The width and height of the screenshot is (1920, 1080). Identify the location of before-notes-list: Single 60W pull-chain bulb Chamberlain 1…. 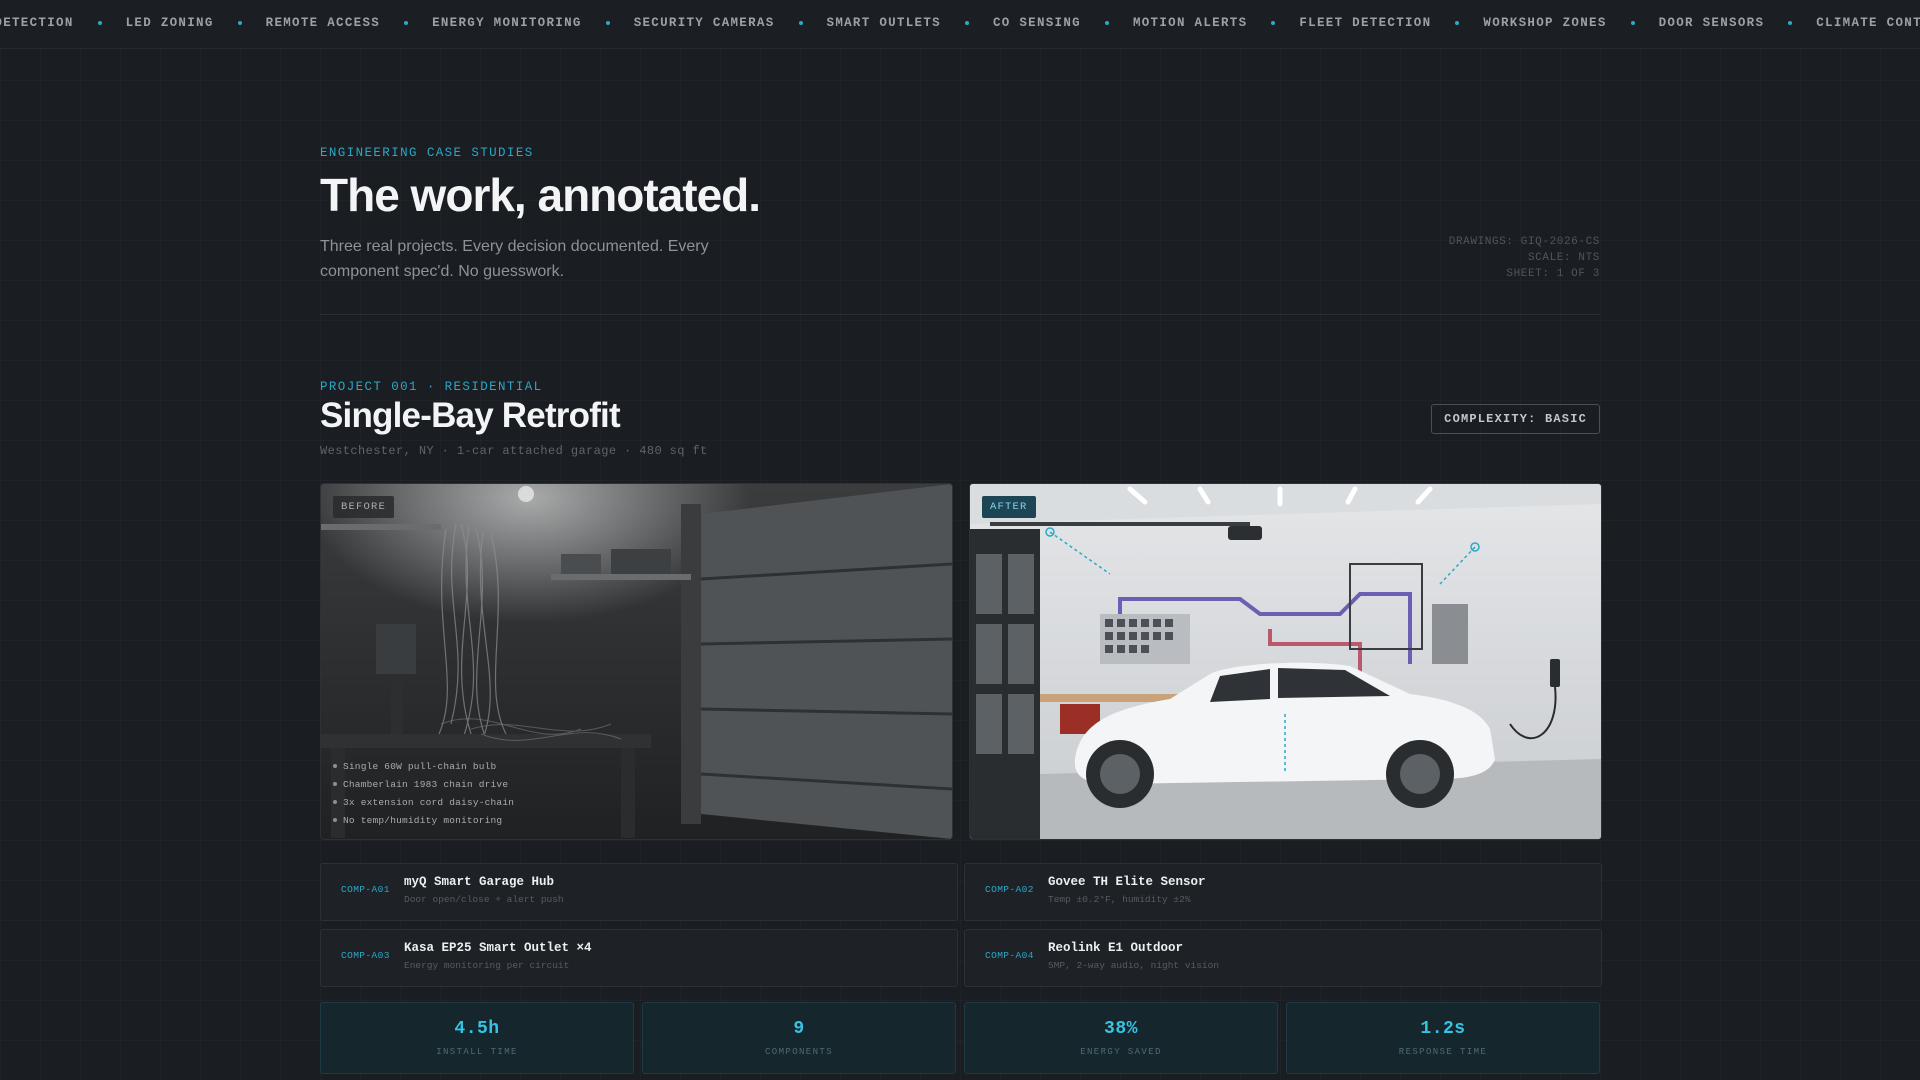
(423, 794).